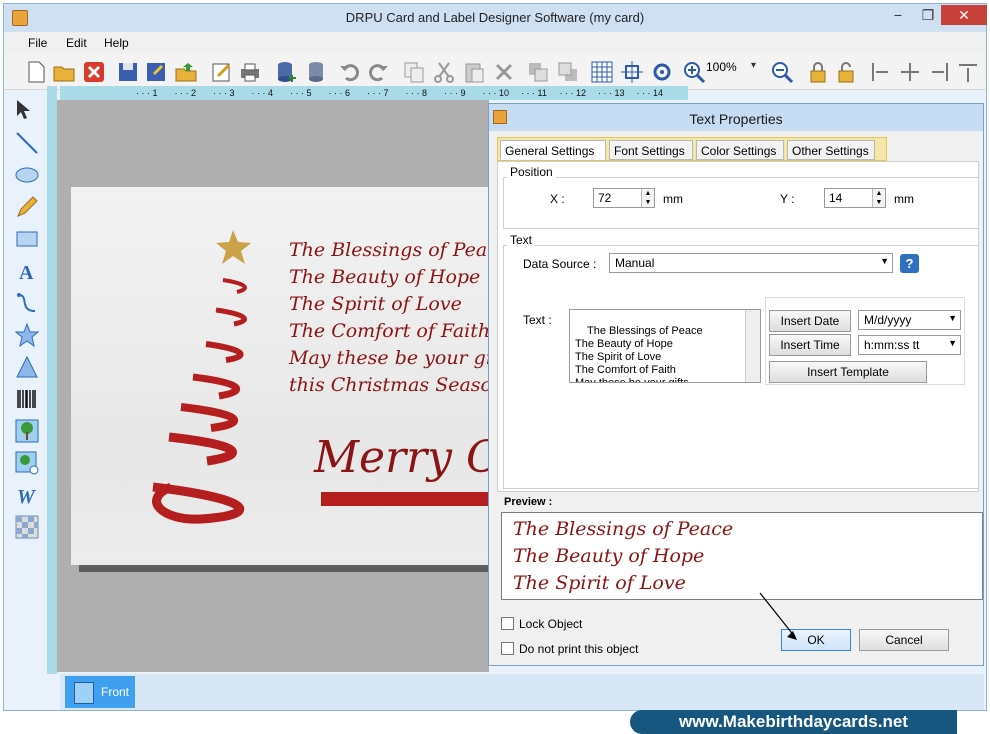  Describe the element at coordinates (224, 93) in the screenshot. I see `ruler-mark: · · · 3` at that location.